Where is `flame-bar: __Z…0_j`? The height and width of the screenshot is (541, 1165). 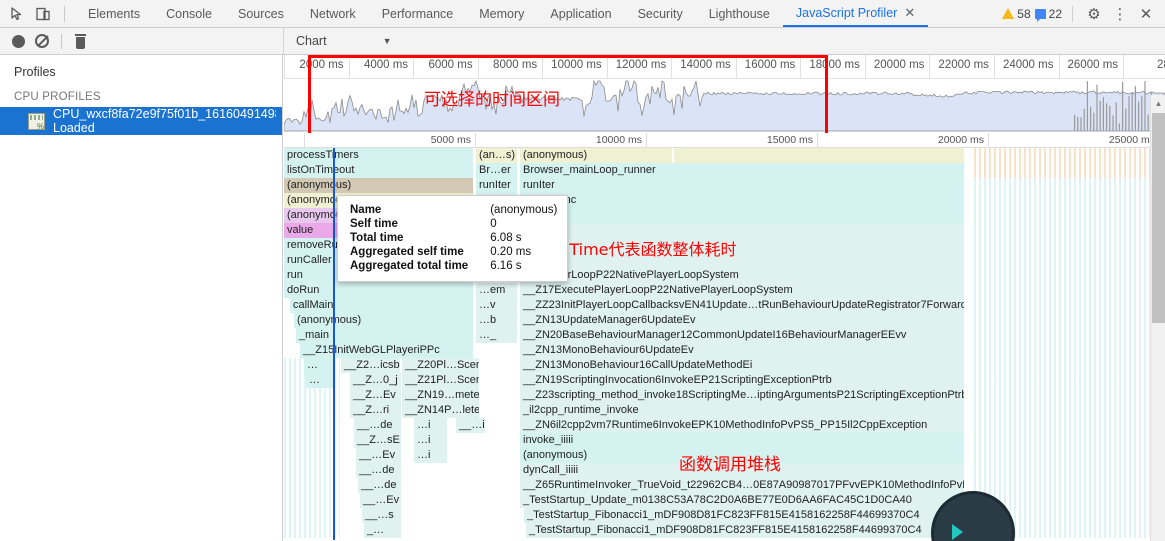 flame-bar: __Z…0_j is located at coordinates (376, 380).